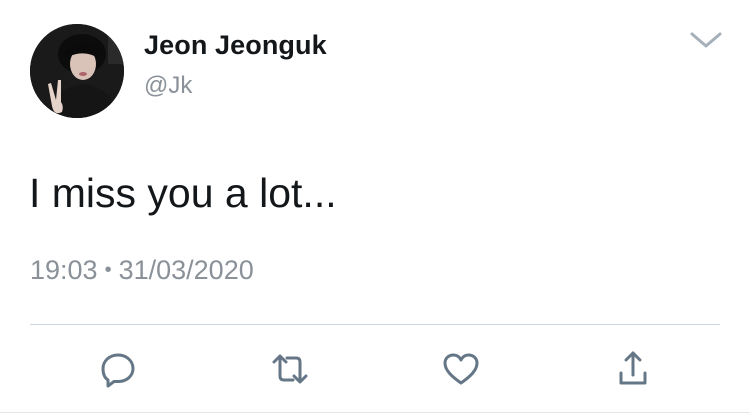 The width and height of the screenshot is (750, 416). I want to click on author-display-name: Jeon Jeonguk, so click(235, 45).